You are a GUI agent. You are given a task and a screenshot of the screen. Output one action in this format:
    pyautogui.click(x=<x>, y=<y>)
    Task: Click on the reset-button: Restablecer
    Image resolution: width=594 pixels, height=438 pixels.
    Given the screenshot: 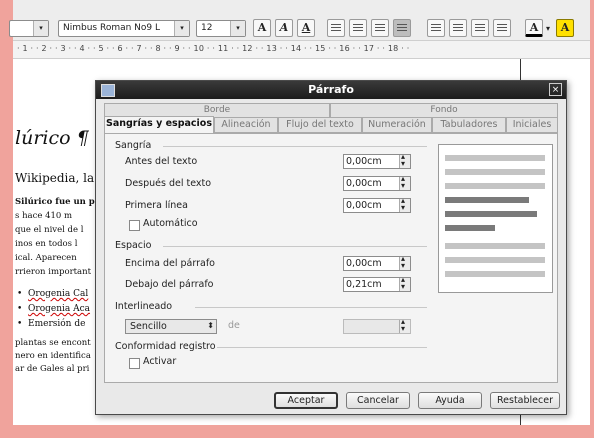 What is the action you would take?
    pyautogui.click(x=525, y=400)
    